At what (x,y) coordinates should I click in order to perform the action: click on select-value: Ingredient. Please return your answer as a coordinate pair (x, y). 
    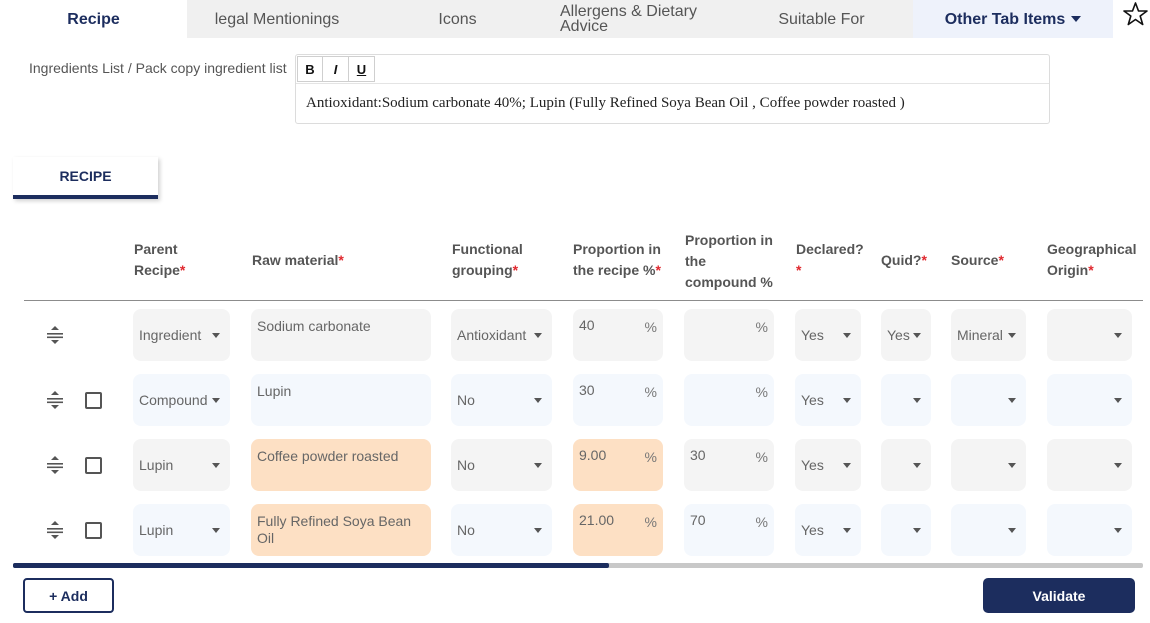
    Looking at the image, I should click on (170, 335).